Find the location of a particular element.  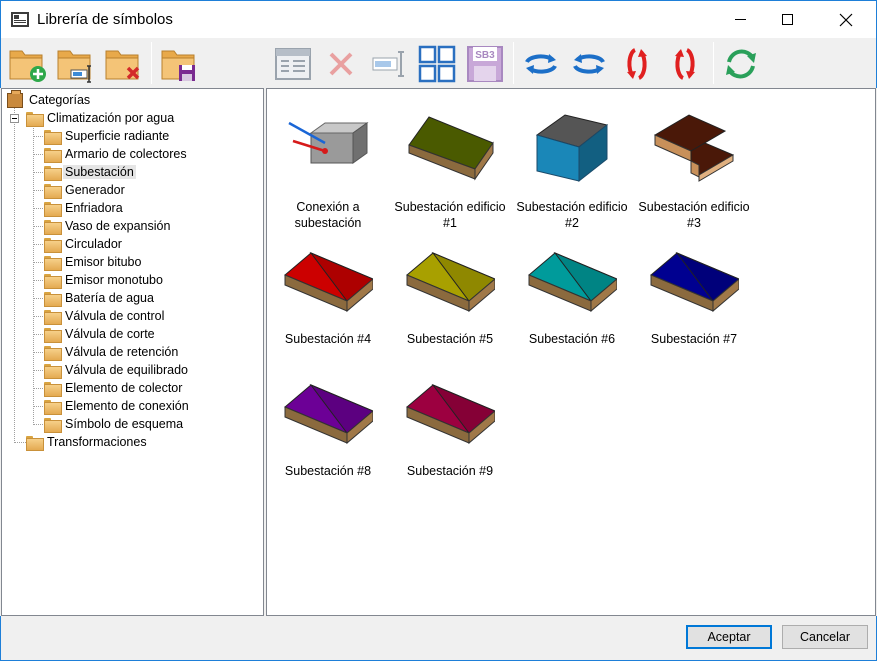

window-title: Librería de símbolos is located at coordinates (105, 19).